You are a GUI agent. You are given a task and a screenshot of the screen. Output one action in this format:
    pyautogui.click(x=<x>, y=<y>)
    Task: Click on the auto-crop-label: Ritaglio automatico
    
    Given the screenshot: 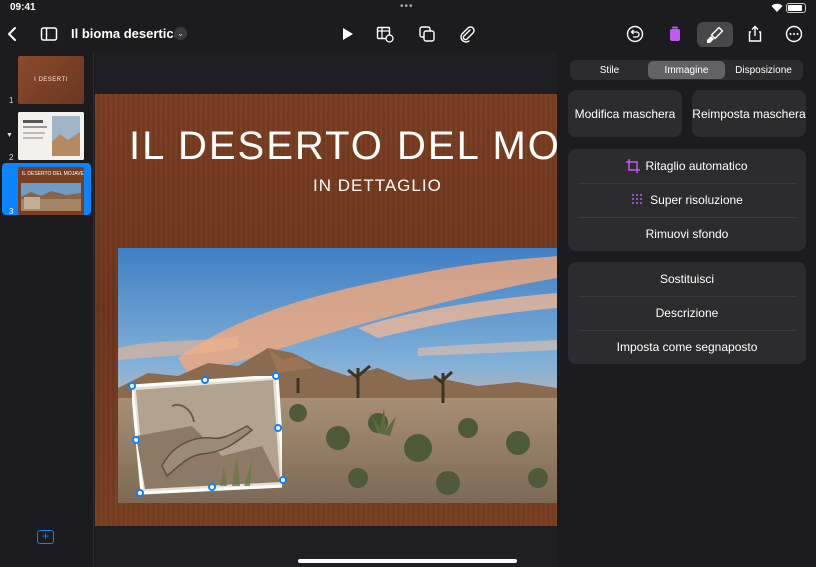 What is the action you would take?
    pyautogui.click(x=696, y=166)
    